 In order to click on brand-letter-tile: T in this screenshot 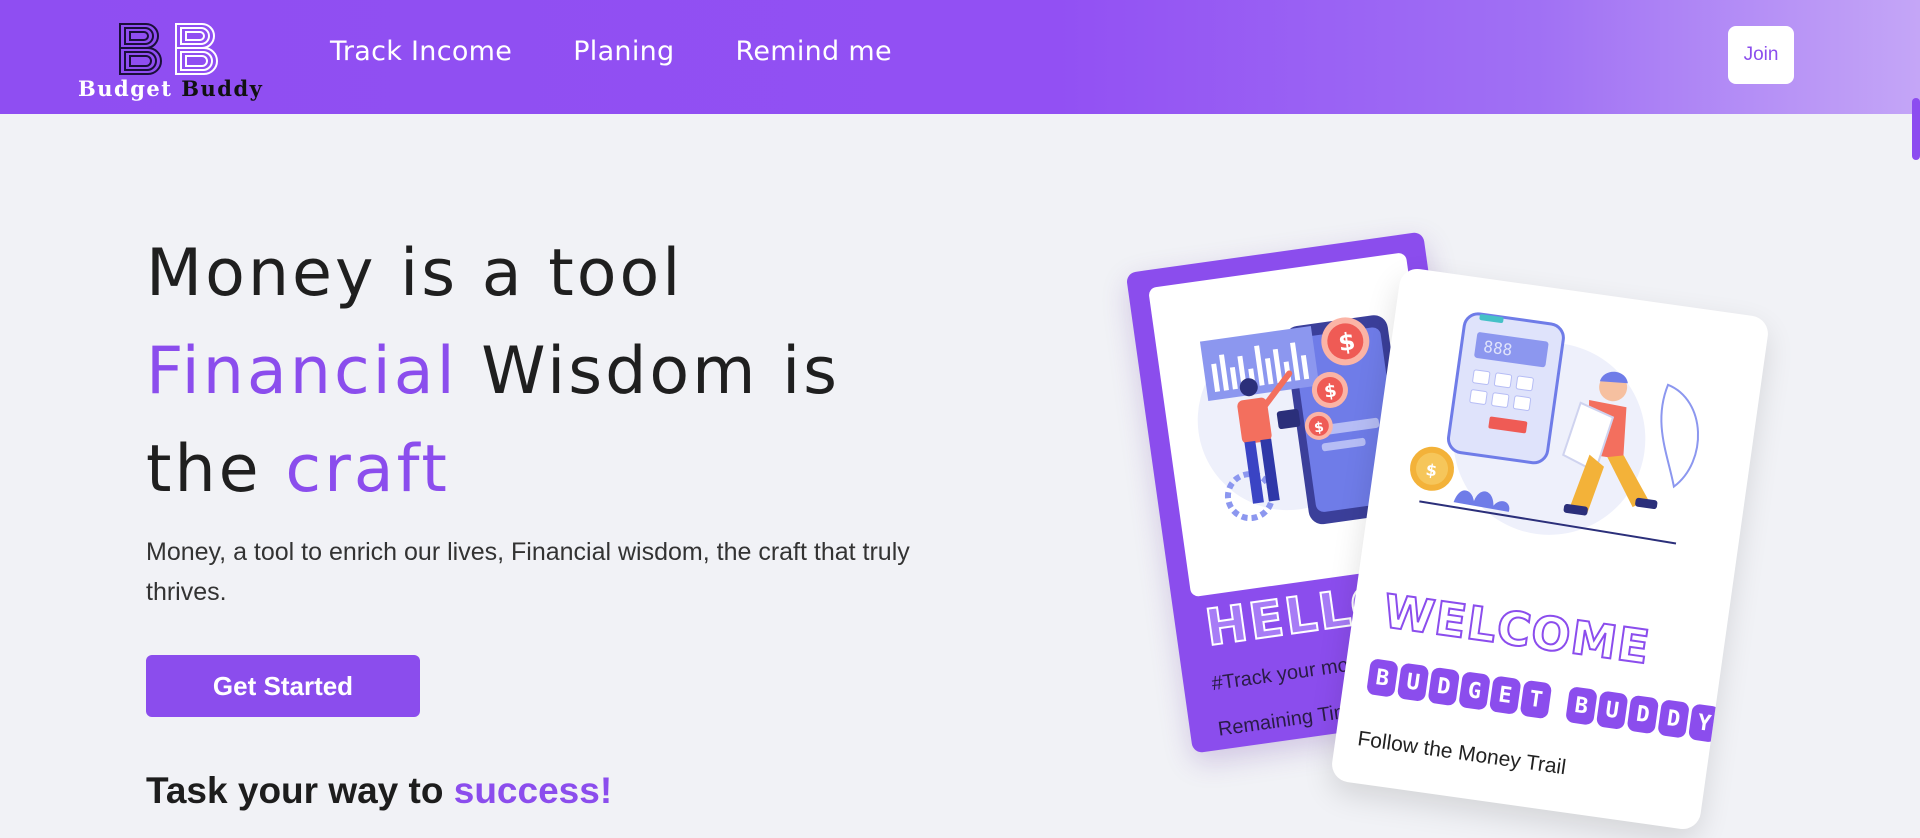, I will do `click(1536, 699)`.